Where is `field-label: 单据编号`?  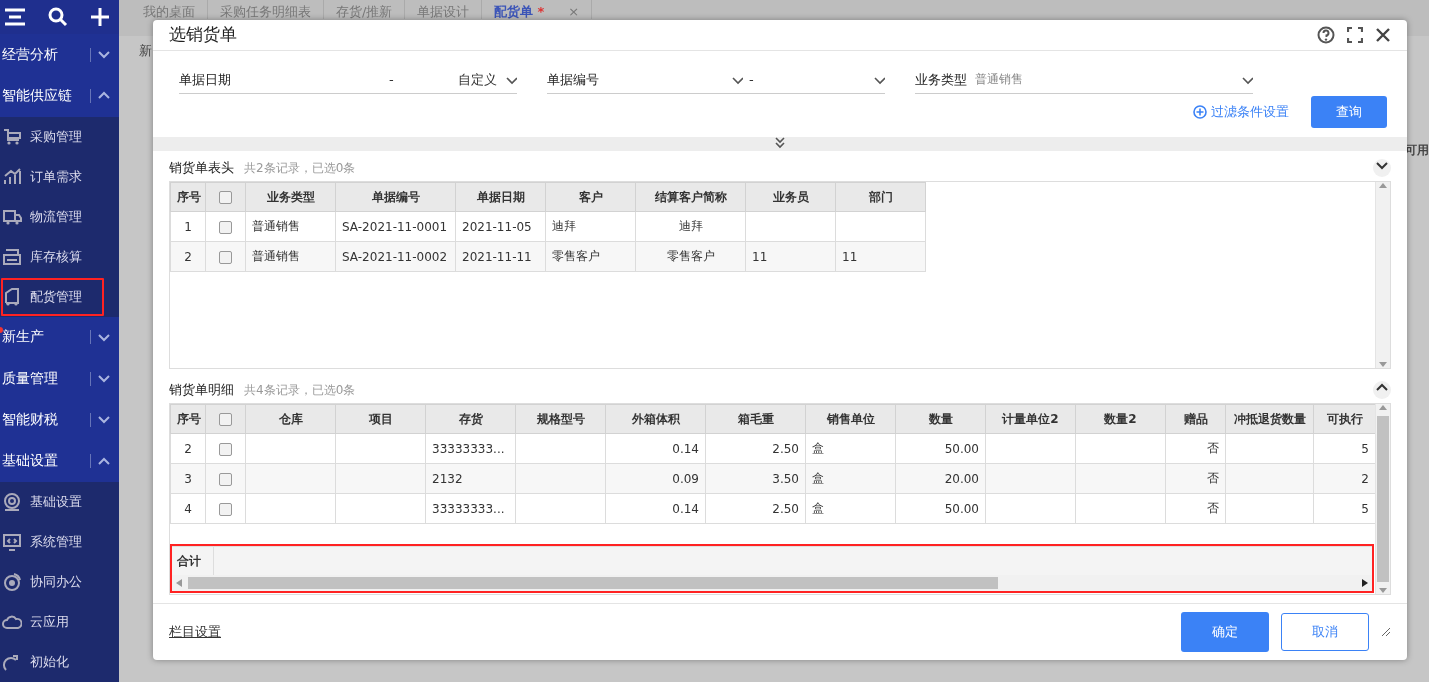
field-label: 单据编号 is located at coordinates (573, 79).